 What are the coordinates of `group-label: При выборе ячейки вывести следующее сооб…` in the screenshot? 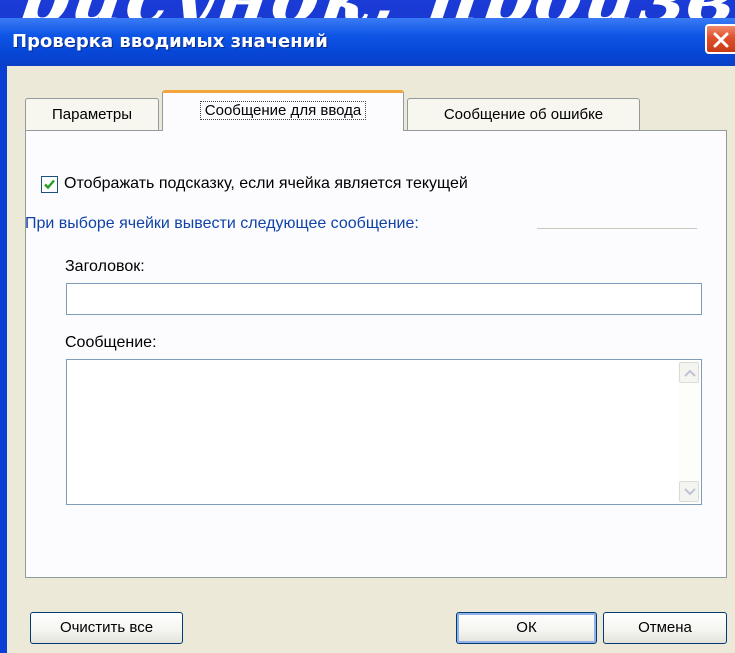 It's located at (222, 223).